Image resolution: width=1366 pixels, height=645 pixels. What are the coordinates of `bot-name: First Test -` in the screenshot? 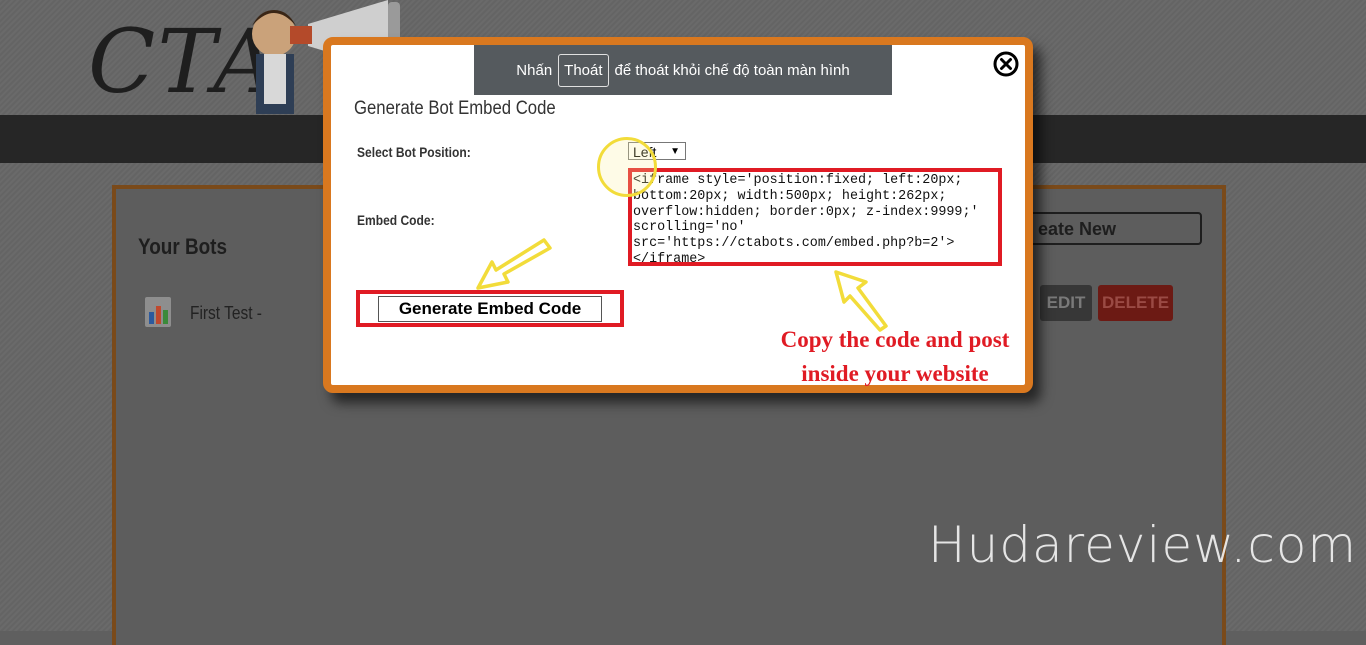 It's located at (226, 313).